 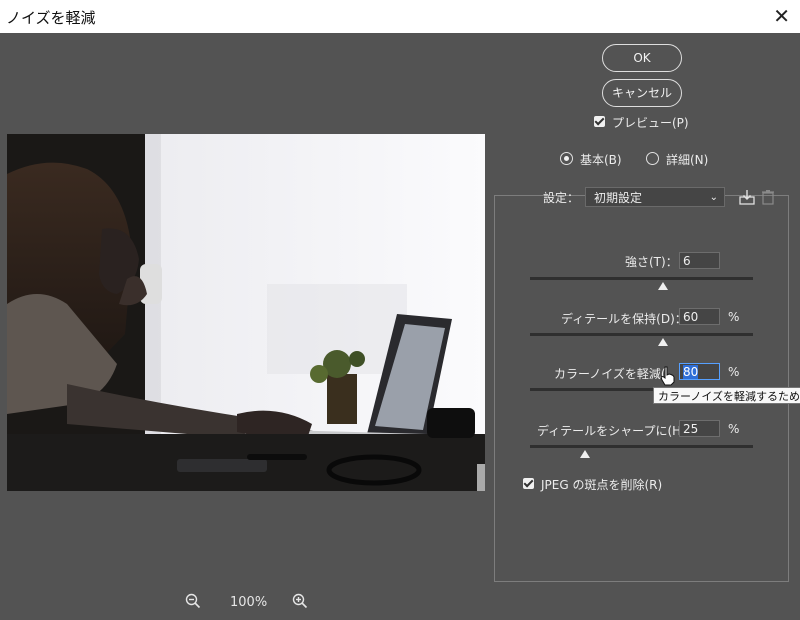 What do you see at coordinates (585, 454) in the screenshot?
I see `sharpen-details-slider-thumb` at bounding box center [585, 454].